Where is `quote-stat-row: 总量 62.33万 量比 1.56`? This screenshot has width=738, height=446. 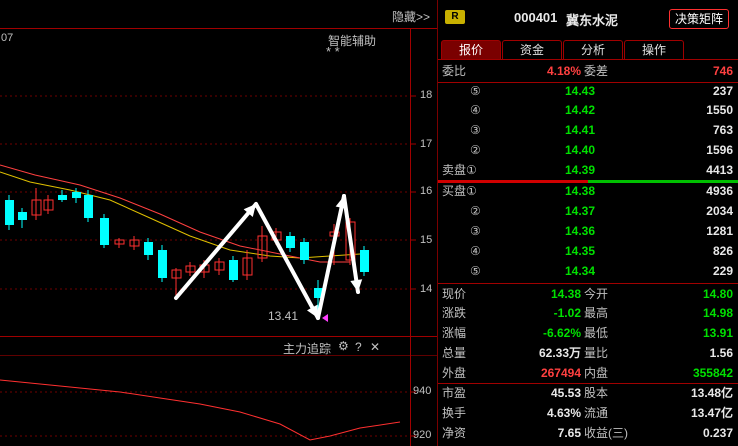 quote-stat-row: 总量 62.33万 量比 1.56 is located at coordinates (588, 353).